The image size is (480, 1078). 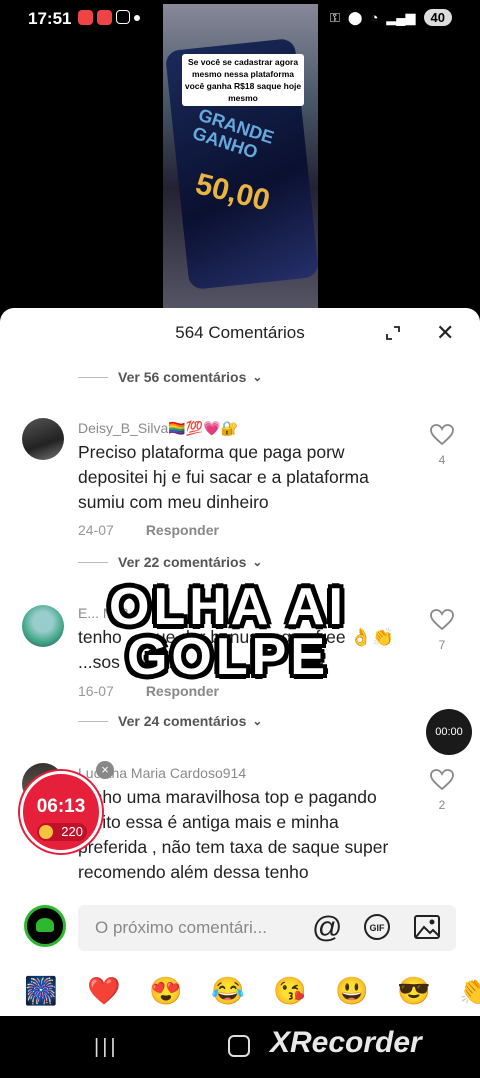 What do you see at coordinates (427, 928) in the screenshot?
I see `image-icon` at bounding box center [427, 928].